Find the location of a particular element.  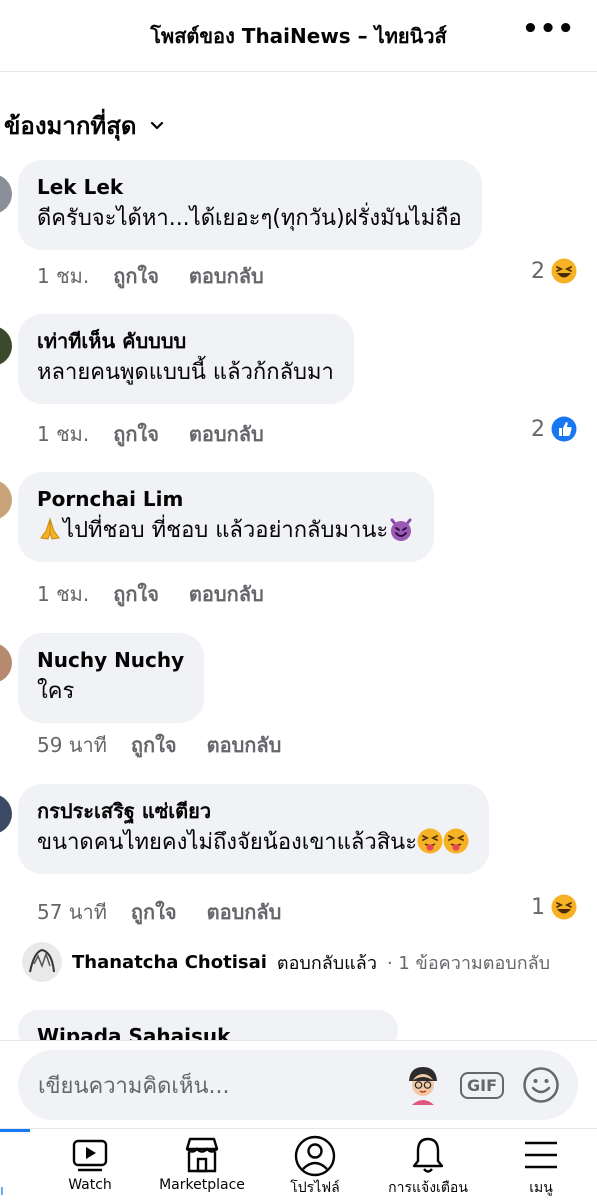

gif-button: GIF is located at coordinates (481, 1085).